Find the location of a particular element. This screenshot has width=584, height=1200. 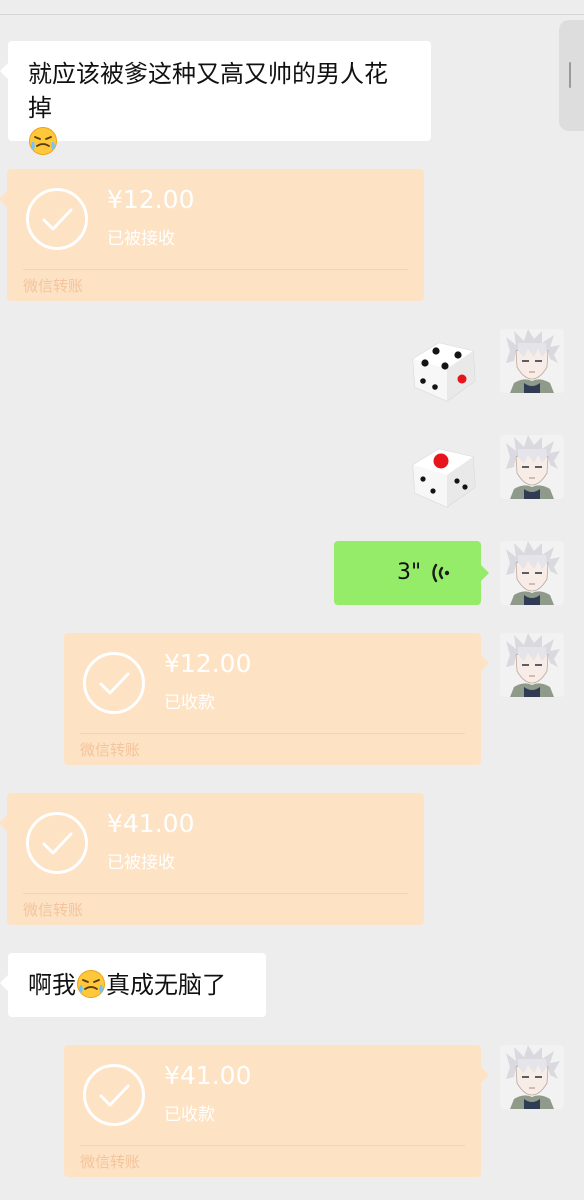

dice-one-icon is located at coordinates (443, 475).